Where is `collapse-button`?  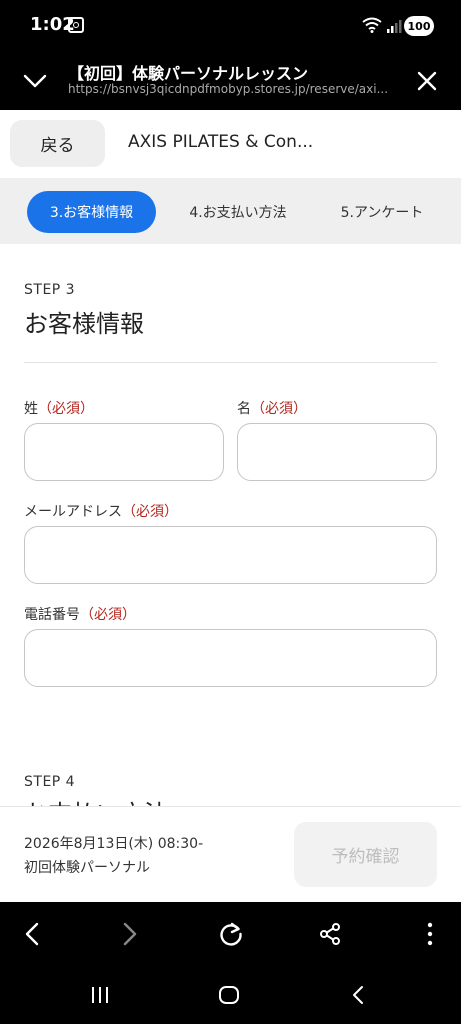 collapse-button is located at coordinates (35, 81).